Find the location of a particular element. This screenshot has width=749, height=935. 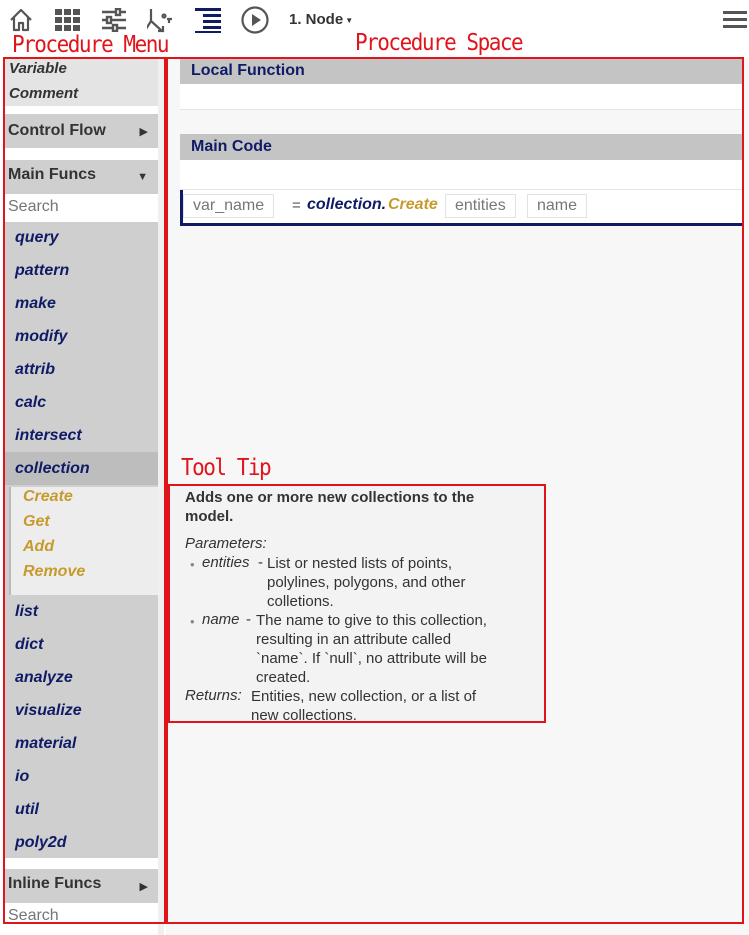

home-icon is located at coordinates (21, 20).